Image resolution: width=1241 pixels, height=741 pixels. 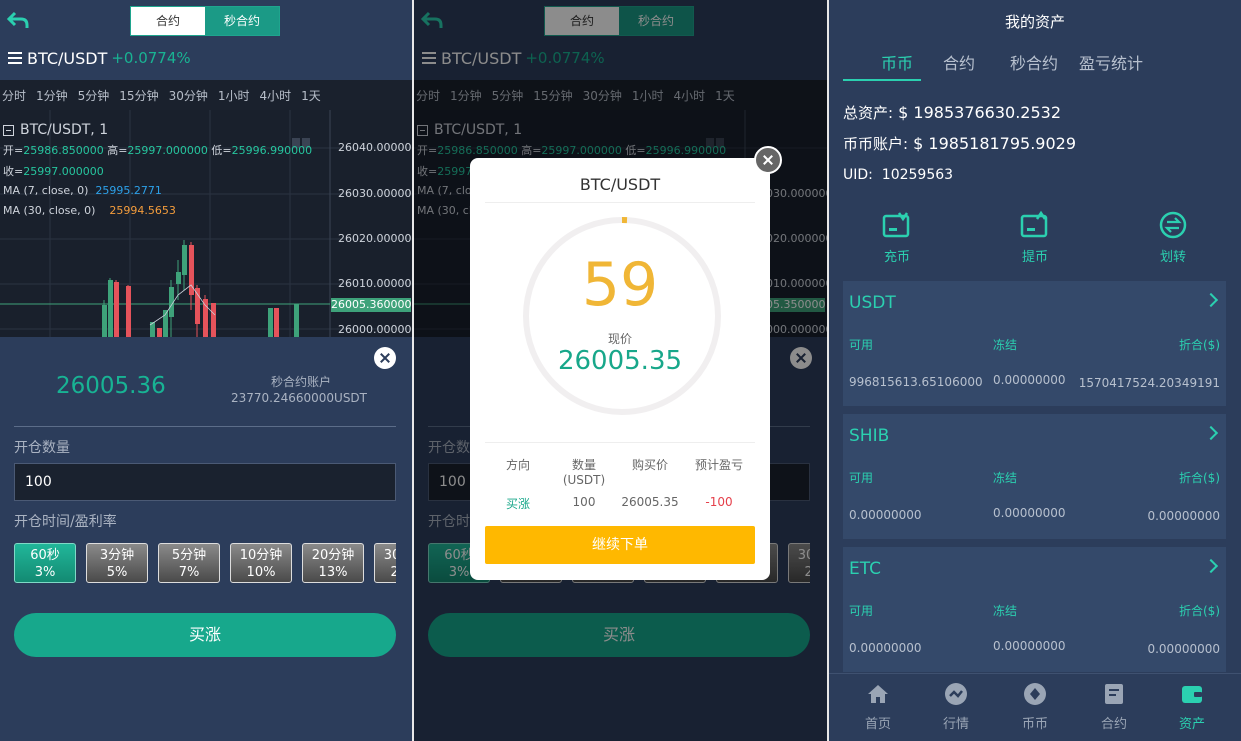 I want to click on continue-order-button: 继续下单, so click(x=620, y=545).